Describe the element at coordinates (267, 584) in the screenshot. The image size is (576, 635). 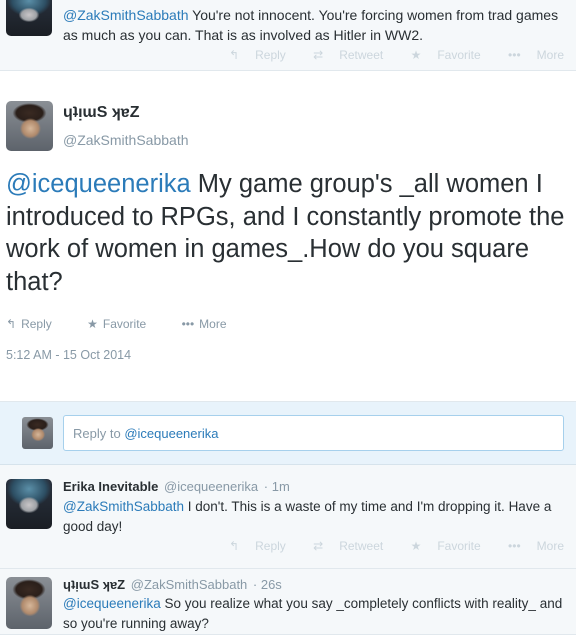
I see `tweet-time: · 26s` at that location.